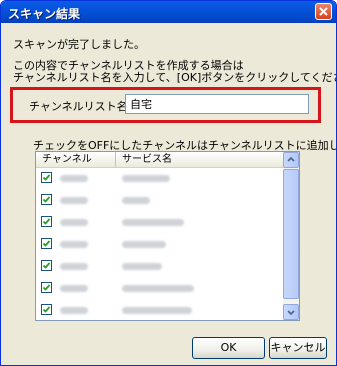 The image size is (337, 366). What do you see at coordinates (79, 44) in the screenshot?
I see `completion-message: スキャンが完了しました。` at bounding box center [79, 44].